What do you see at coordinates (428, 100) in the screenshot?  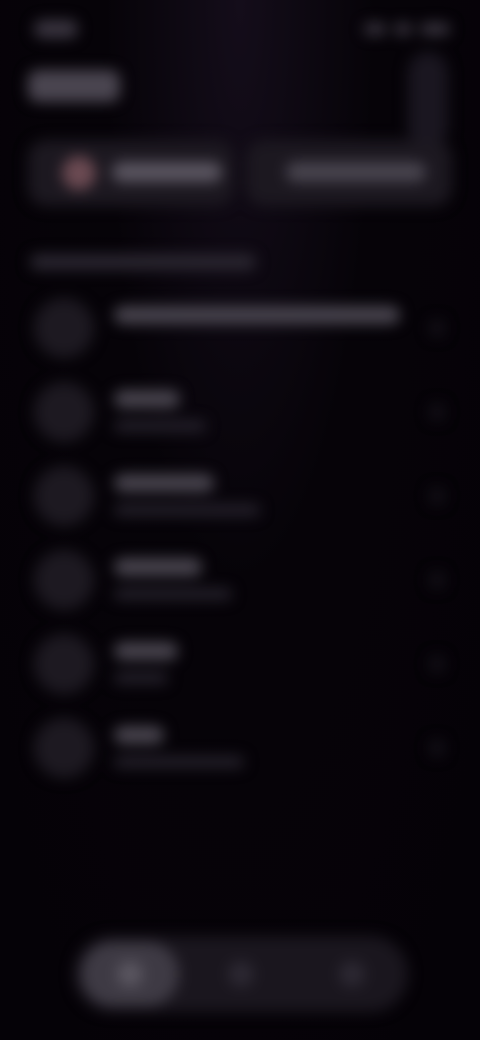 I see `more-vertical-icon` at bounding box center [428, 100].